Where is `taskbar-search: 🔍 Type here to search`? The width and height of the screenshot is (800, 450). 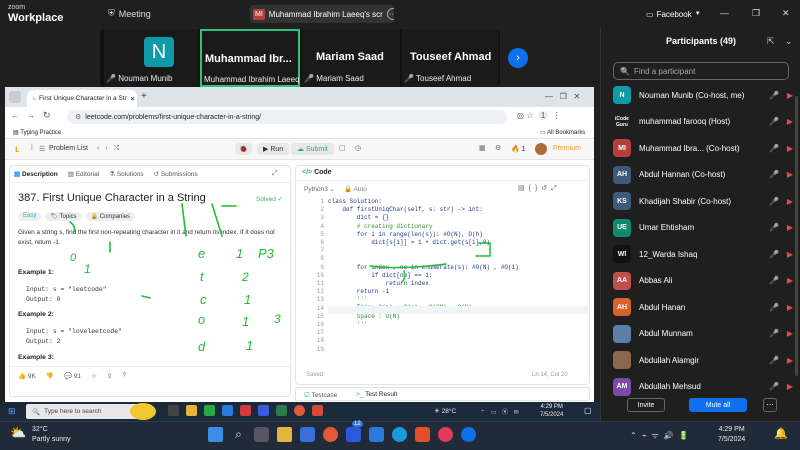 taskbar-search: 🔍 Type here to search is located at coordinates (86, 411).